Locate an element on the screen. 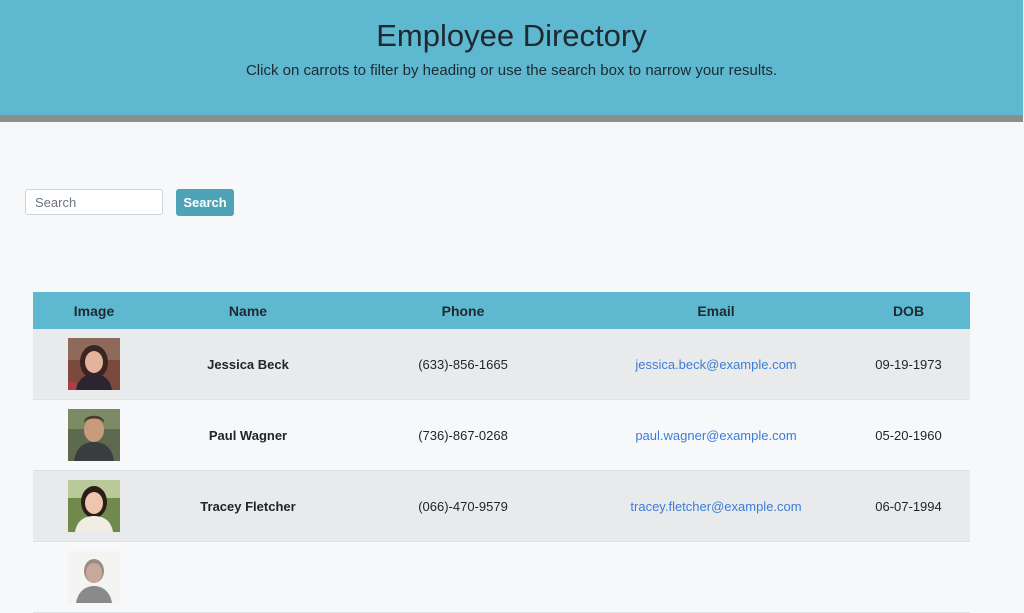 This screenshot has width=1024, height=613. table-row is located at coordinates (501, 577).